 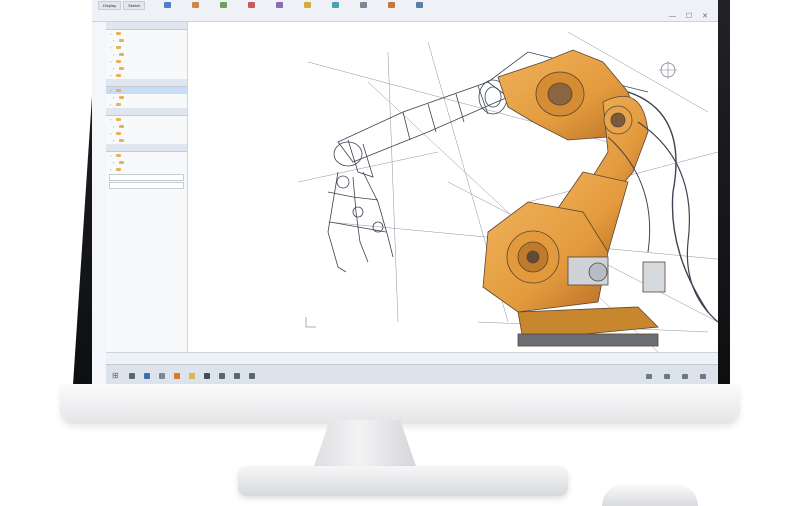 I want to click on measure-icon, so click(x=307, y=5).